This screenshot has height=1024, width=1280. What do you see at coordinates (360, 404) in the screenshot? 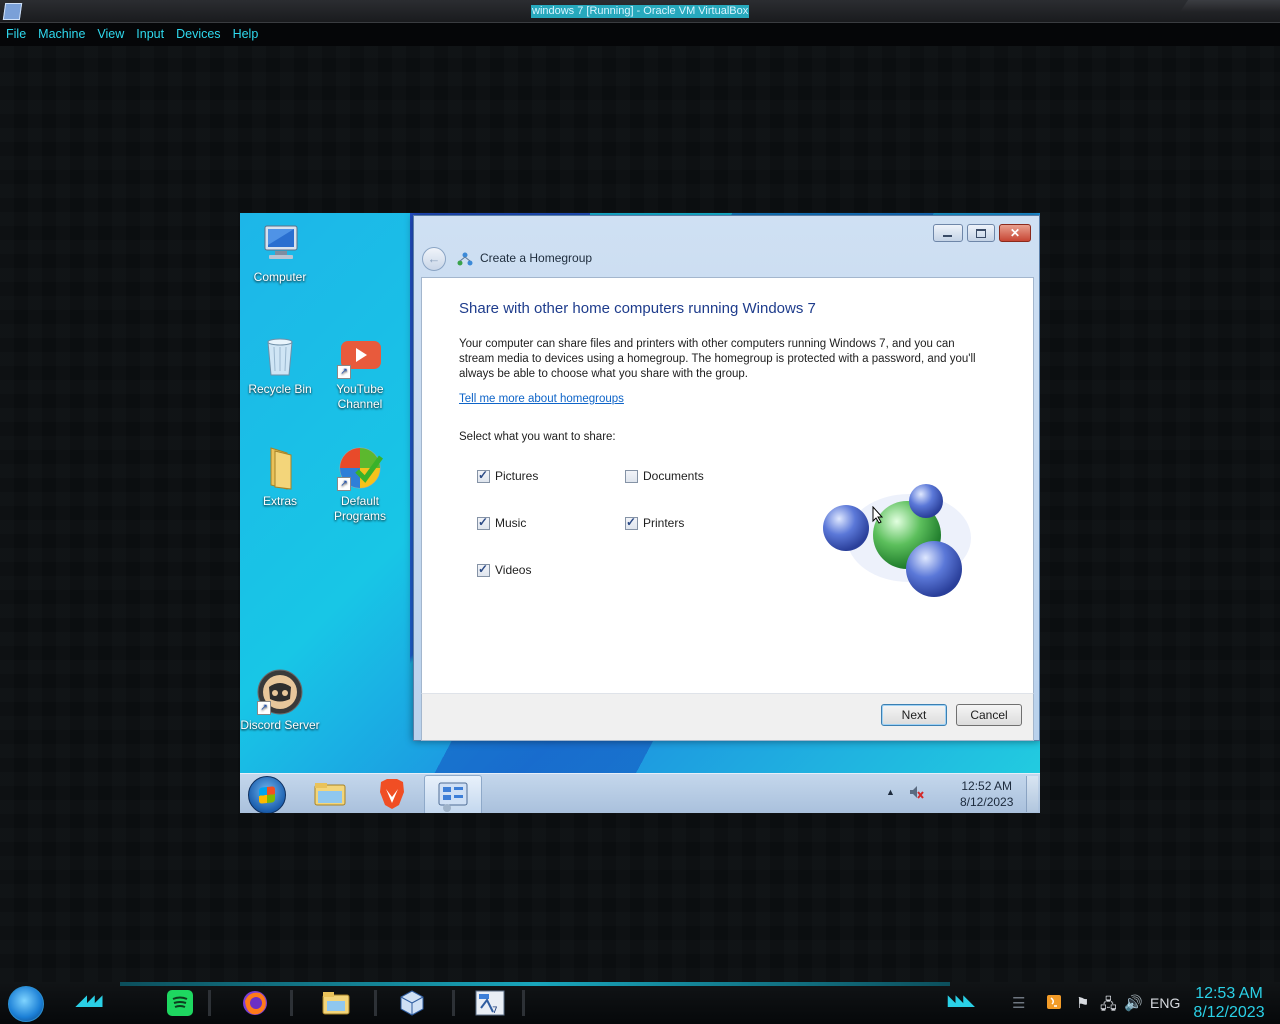
I see `desktop-icon-label: Channel` at bounding box center [360, 404].